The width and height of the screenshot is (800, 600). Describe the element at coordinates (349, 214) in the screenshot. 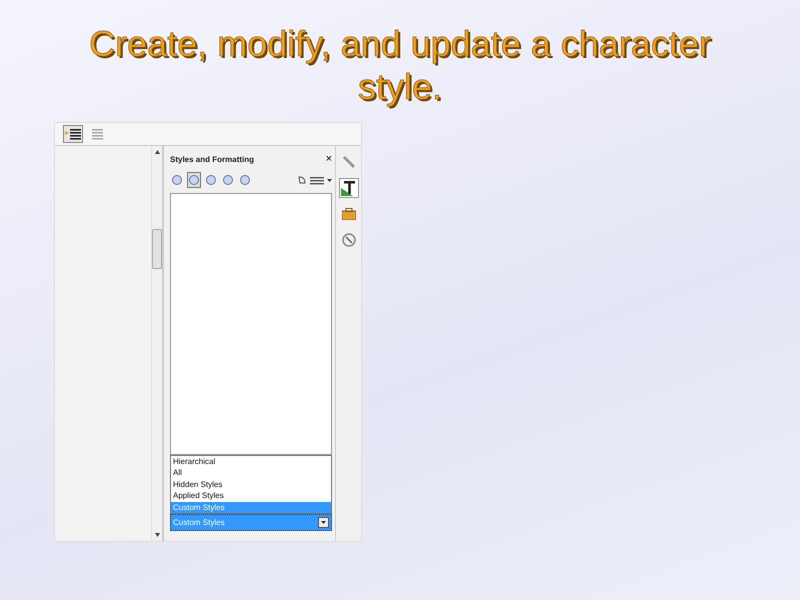

I see `briefcase-icon` at that location.